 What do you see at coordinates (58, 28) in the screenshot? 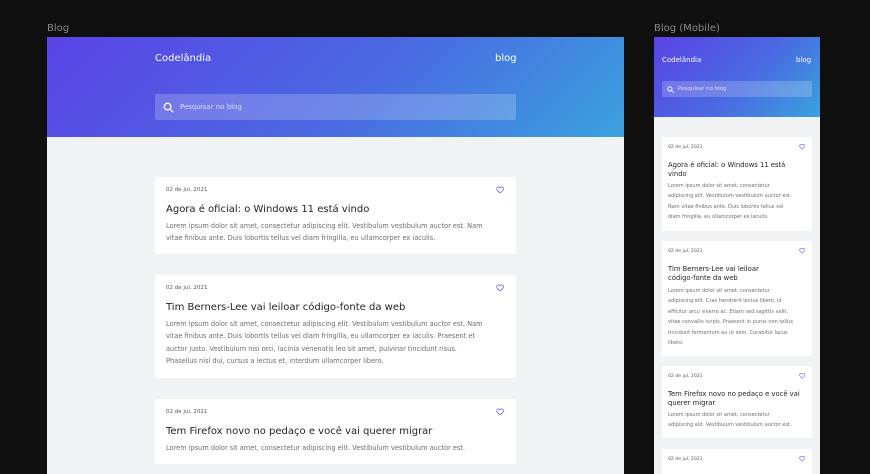
I see `desktop-frame-label: Blog` at bounding box center [58, 28].